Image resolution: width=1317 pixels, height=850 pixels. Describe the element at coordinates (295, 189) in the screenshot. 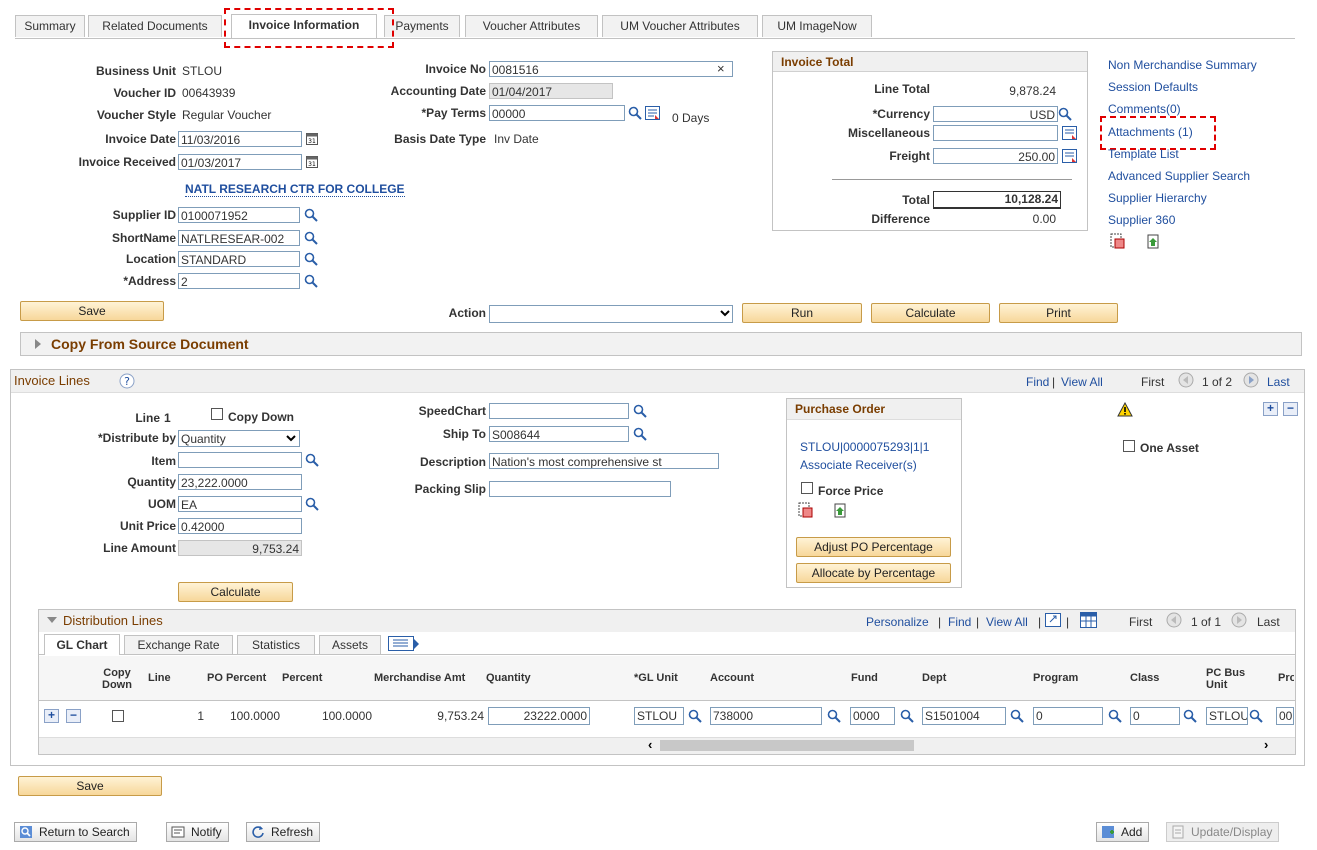

I see `supplier-name-link: NATL RESEARCH CTR FOR COLLEGE` at that location.